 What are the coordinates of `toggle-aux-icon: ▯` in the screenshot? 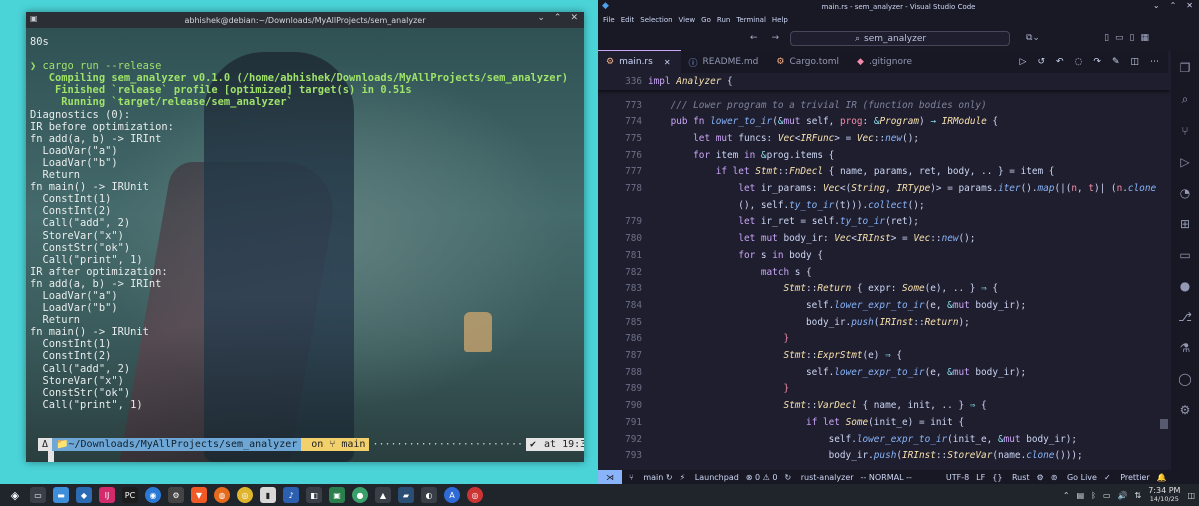 It's located at (1132, 38).